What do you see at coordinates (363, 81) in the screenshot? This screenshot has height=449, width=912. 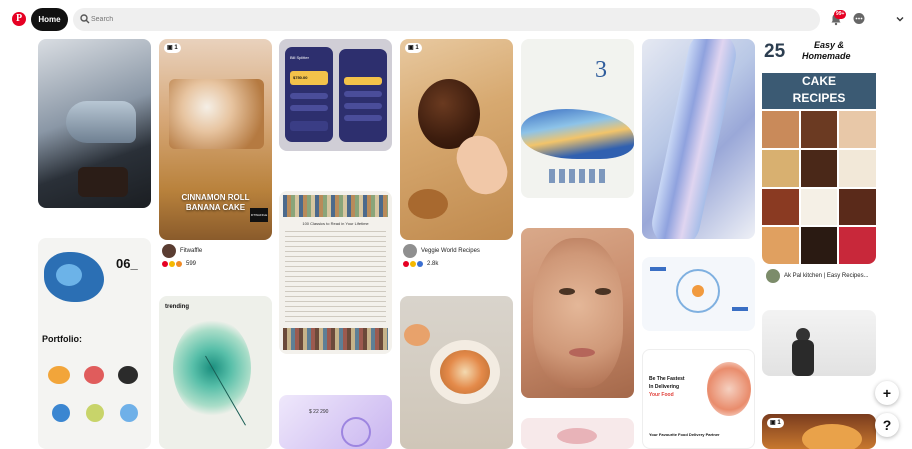 I see `app-highlight` at bounding box center [363, 81].